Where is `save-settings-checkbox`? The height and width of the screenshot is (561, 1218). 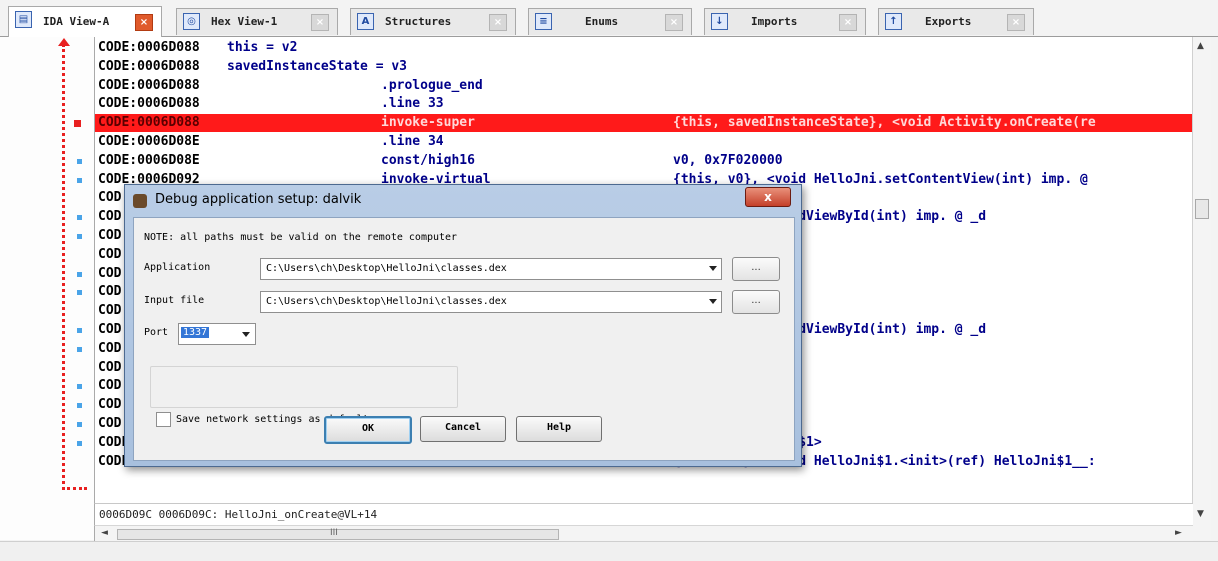 save-settings-checkbox is located at coordinates (163, 419).